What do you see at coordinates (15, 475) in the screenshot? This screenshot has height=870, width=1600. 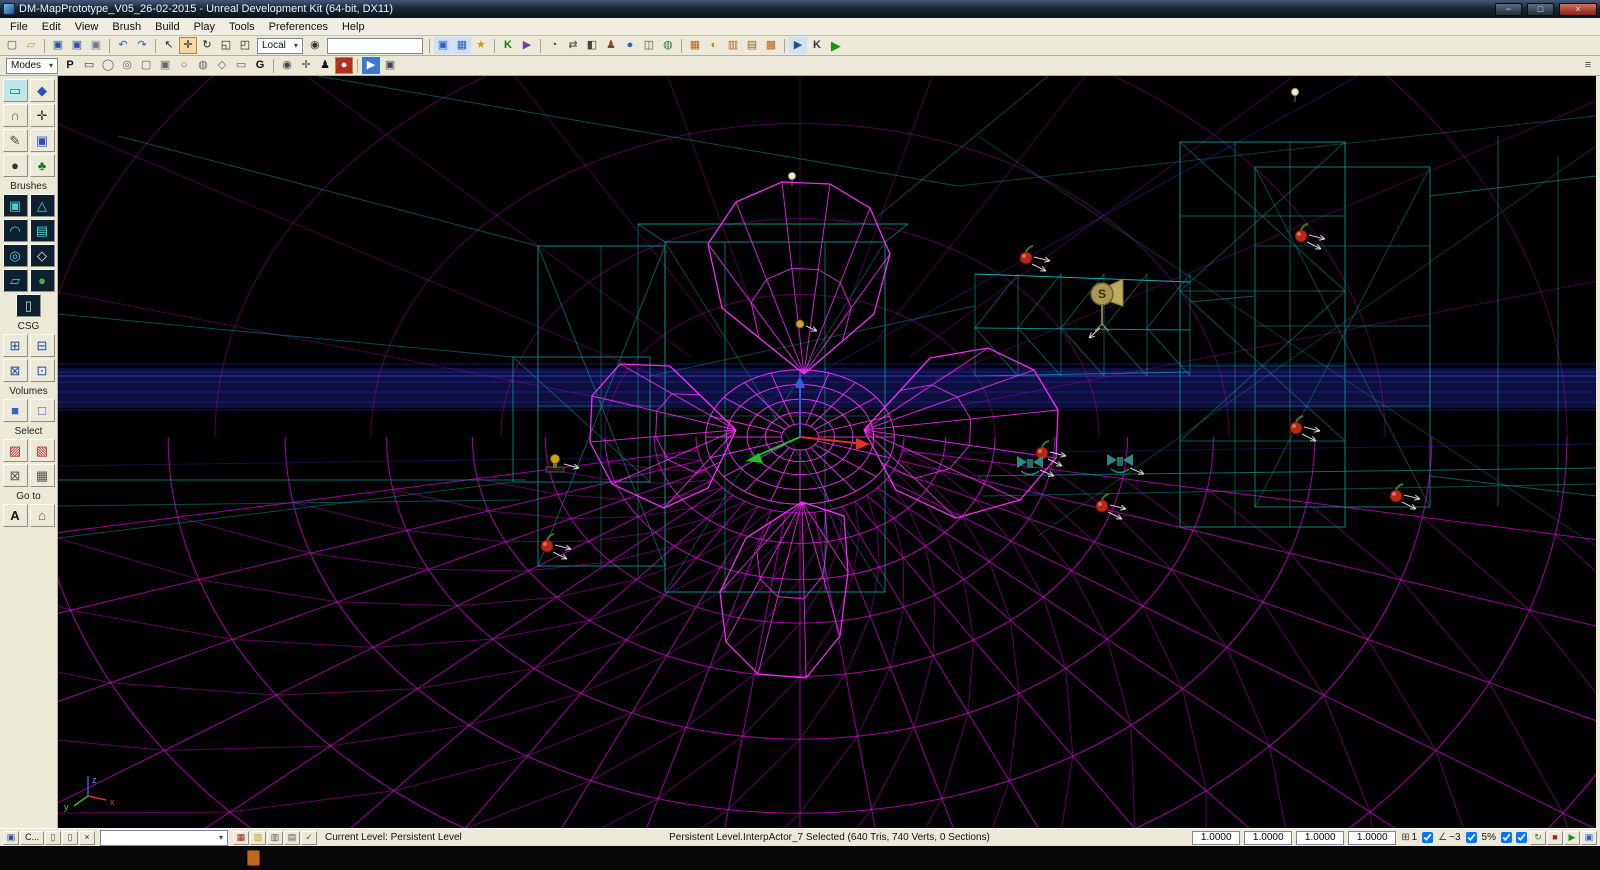 I see `deselect-all-icon: ⊠` at bounding box center [15, 475].